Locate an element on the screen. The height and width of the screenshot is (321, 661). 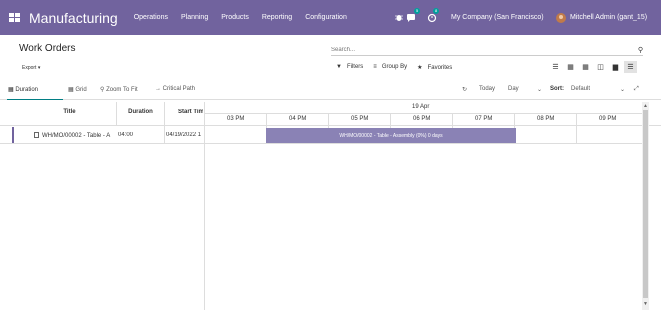
menu-operations: Operations is located at coordinates (151, 17).